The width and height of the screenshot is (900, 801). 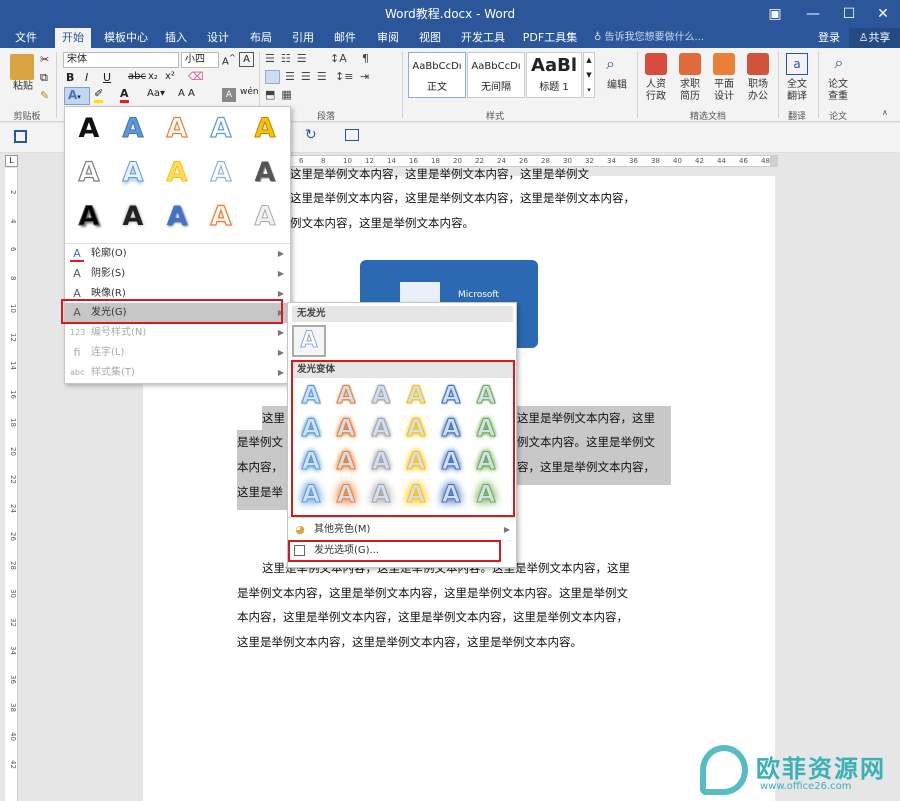 I want to click on style-heading-1: AaBl 标题 1, so click(x=554, y=75).